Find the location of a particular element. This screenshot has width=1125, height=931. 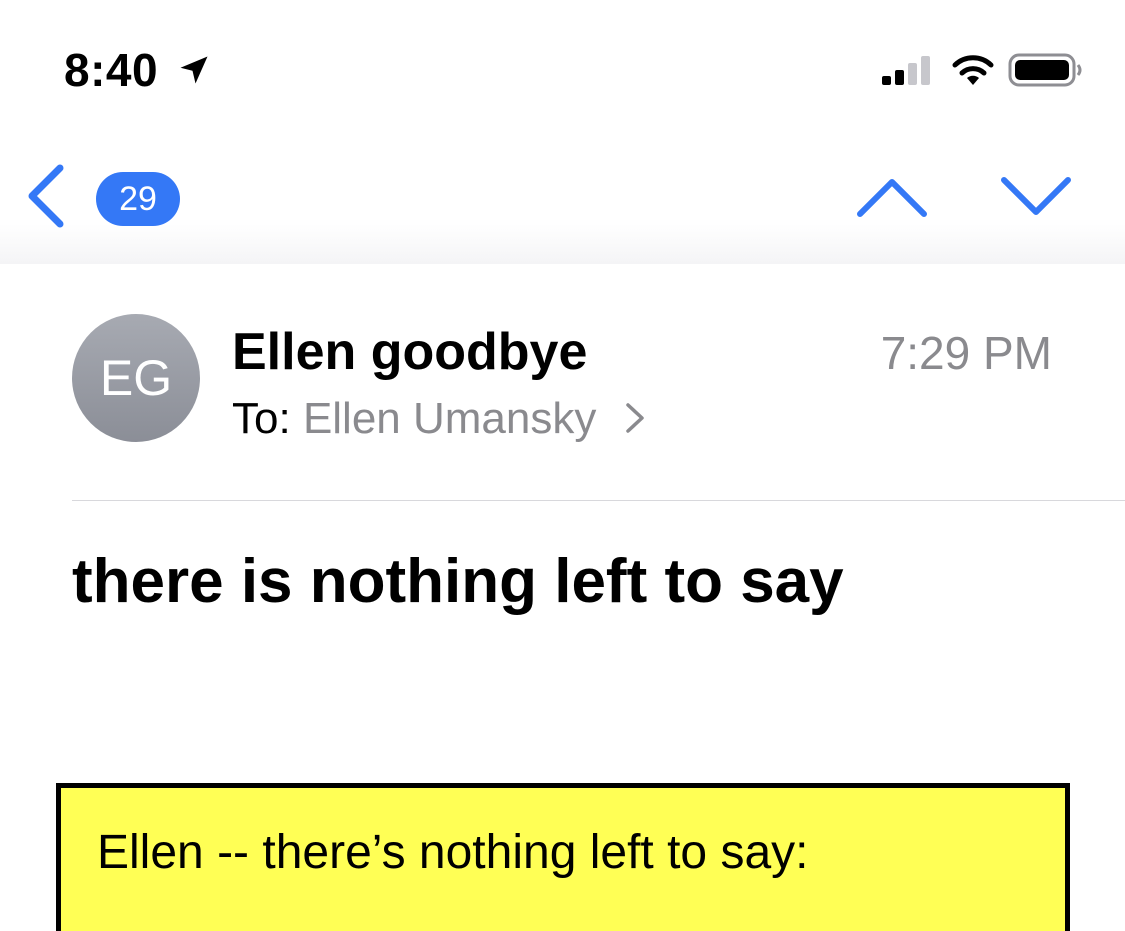

battery-icon is located at coordinates (1045, 70).